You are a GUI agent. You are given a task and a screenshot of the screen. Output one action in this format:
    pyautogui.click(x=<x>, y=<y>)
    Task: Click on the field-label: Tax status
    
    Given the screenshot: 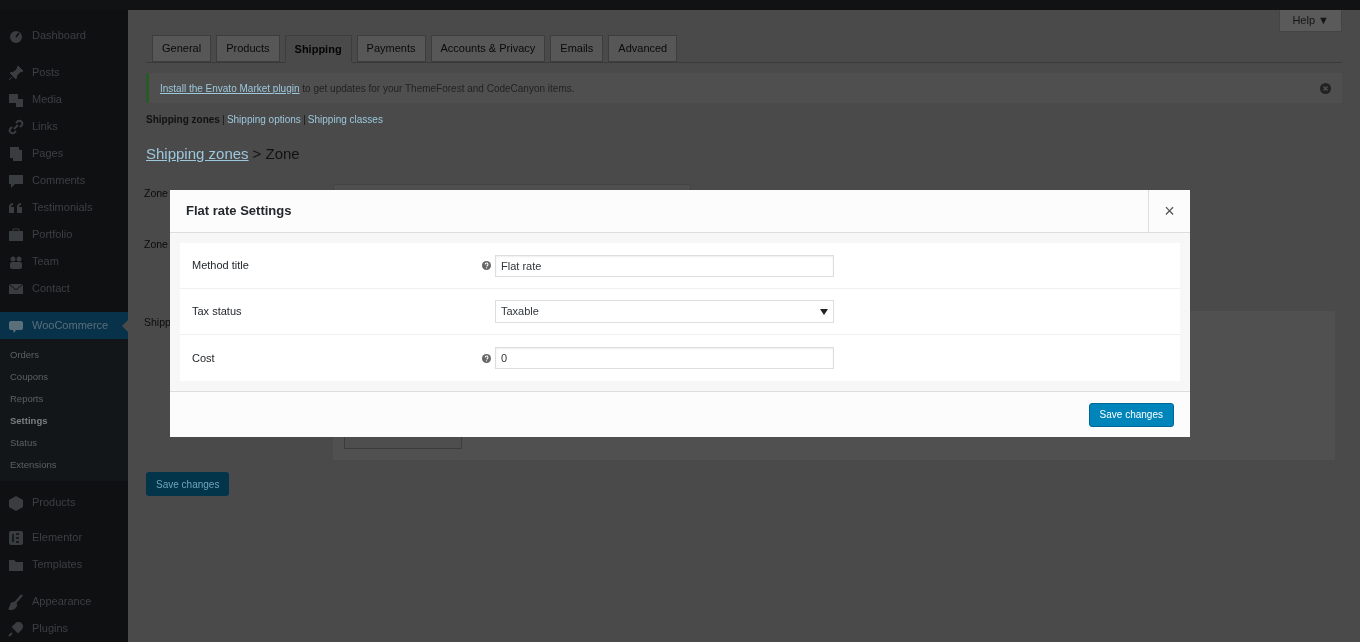 What is the action you would take?
    pyautogui.click(x=217, y=312)
    